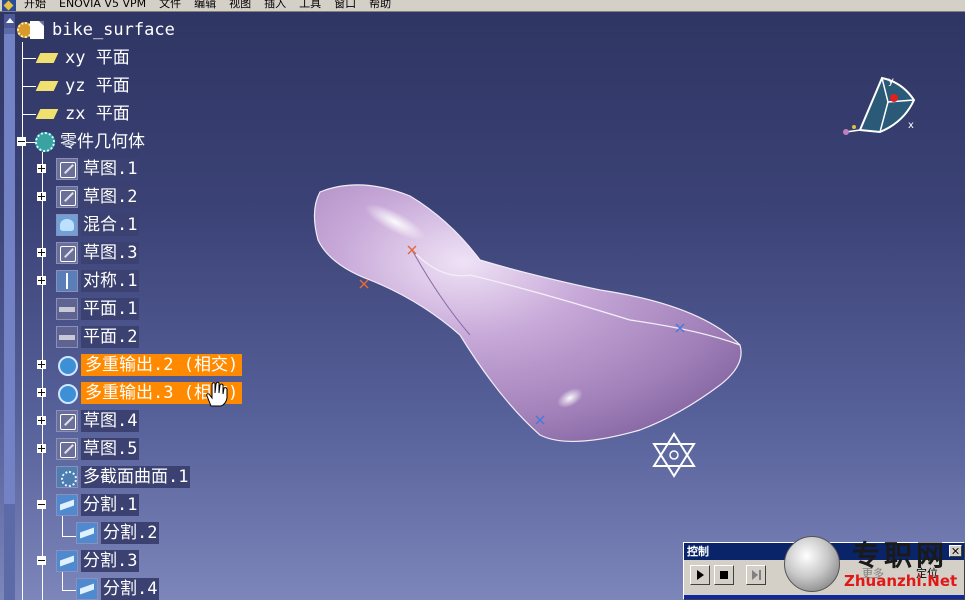 The width and height of the screenshot is (965, 600). I want to click on play-button, so click(700, 575).